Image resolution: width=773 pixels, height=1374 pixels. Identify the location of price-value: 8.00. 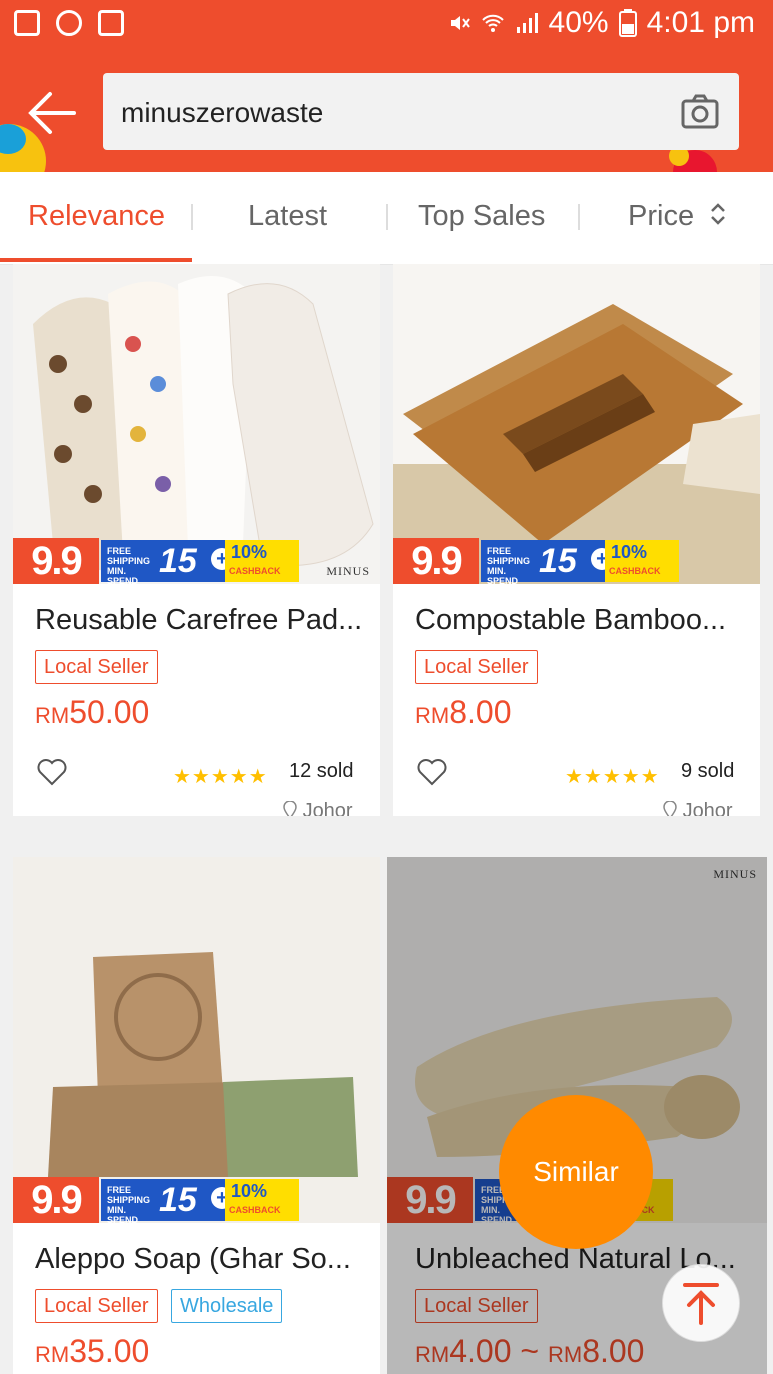
(480, 712).